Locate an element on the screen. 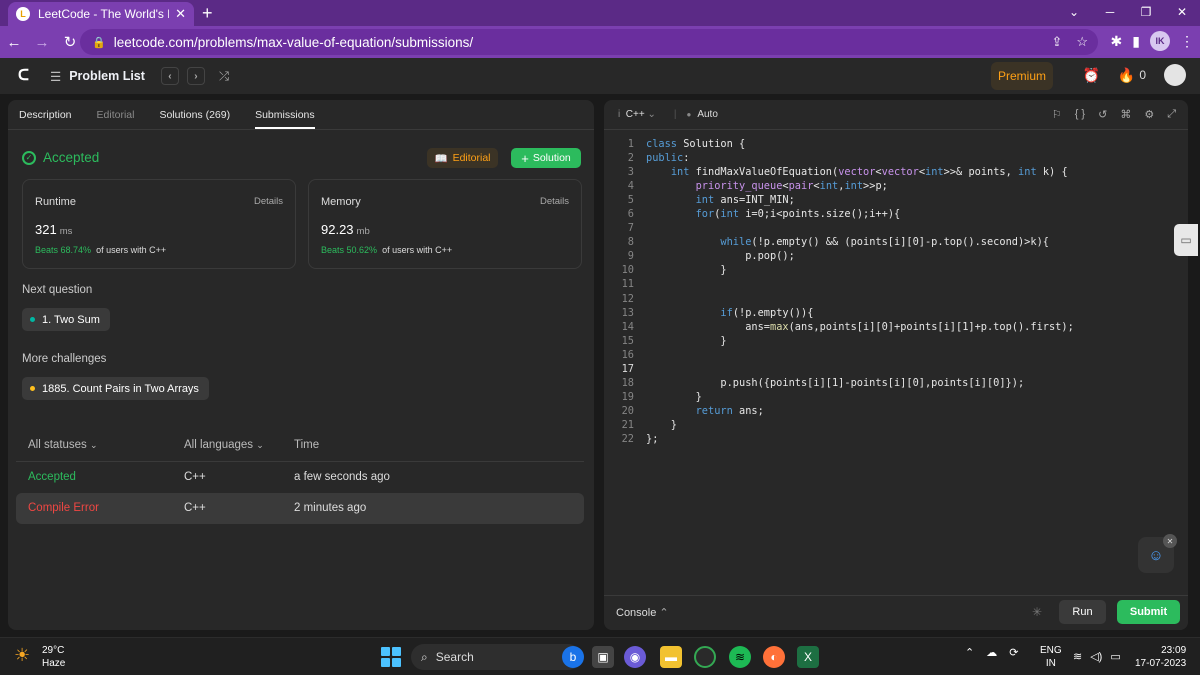 Image resolution: width=1200 pixels, height=675 pixels. next-problem-icon: › is located at coordinates (195, 76).